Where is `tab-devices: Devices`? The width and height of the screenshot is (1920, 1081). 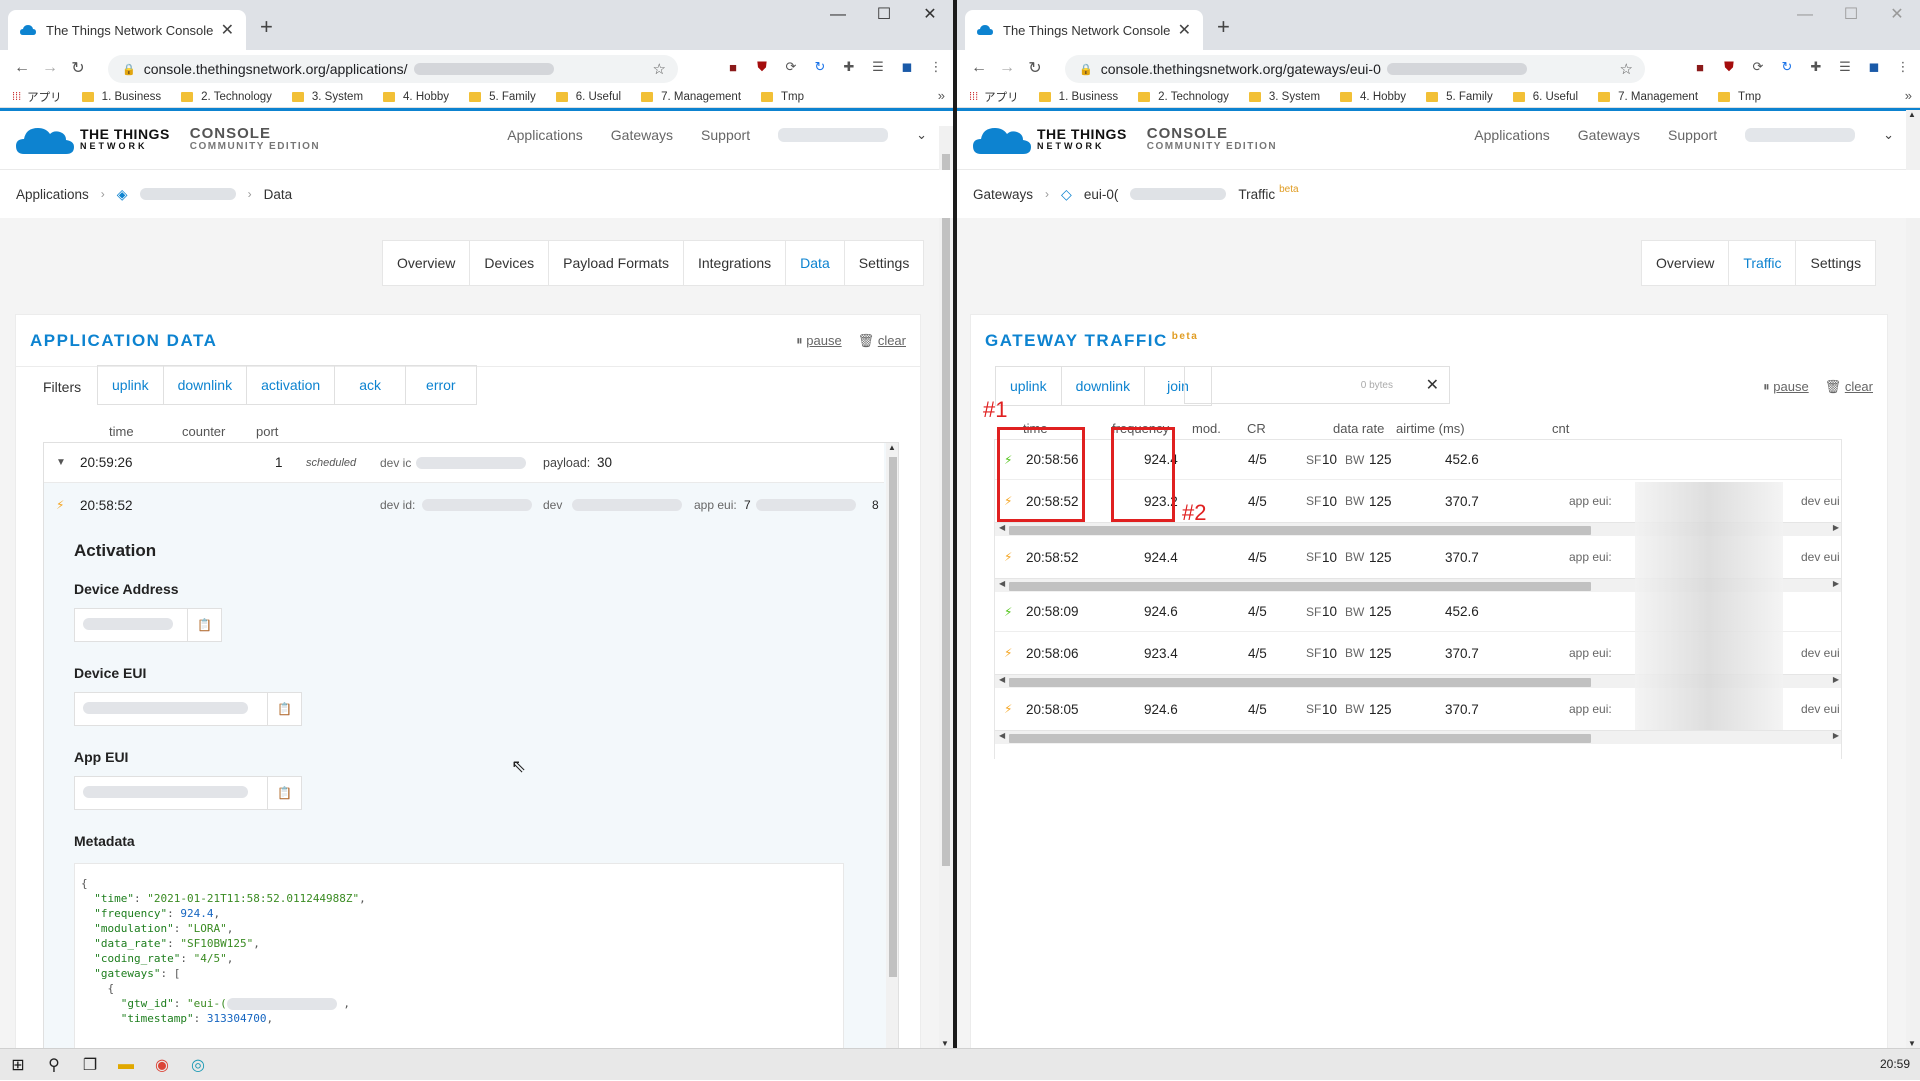
tab-devices: Devices is located at coordinates (510, 263).